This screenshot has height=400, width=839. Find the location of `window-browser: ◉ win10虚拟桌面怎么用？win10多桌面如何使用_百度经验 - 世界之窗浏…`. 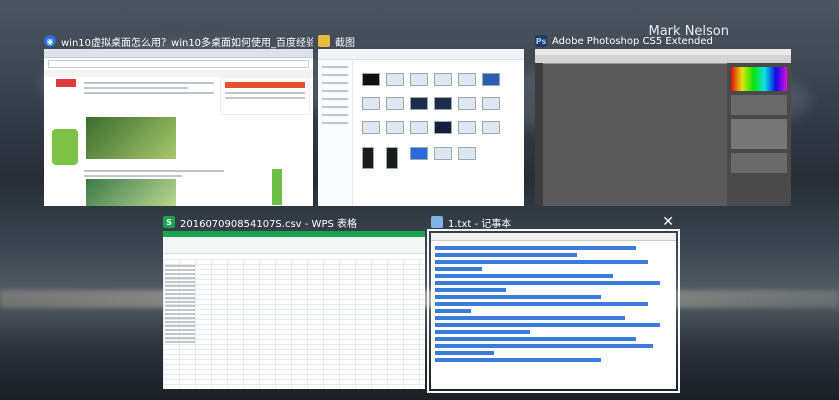

window-browser: ◉ win10虚拟桌面怎么用？win10多桌面如何使用_百度经验 - 世界之窗浏… is located at coordinates (178, 119).